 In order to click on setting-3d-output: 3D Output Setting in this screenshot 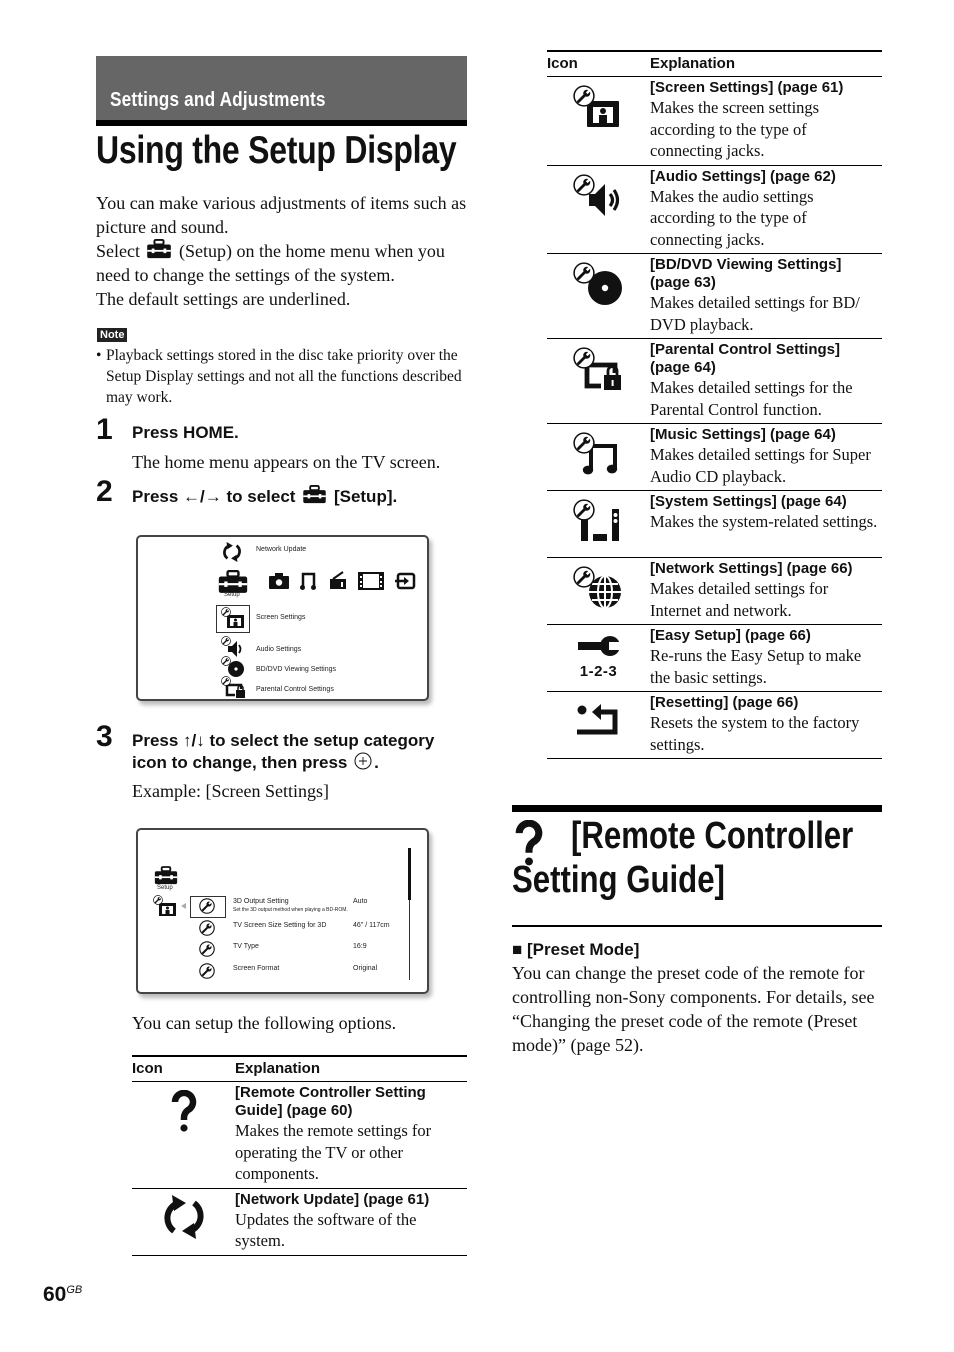, I will do `click(261, 901)`.